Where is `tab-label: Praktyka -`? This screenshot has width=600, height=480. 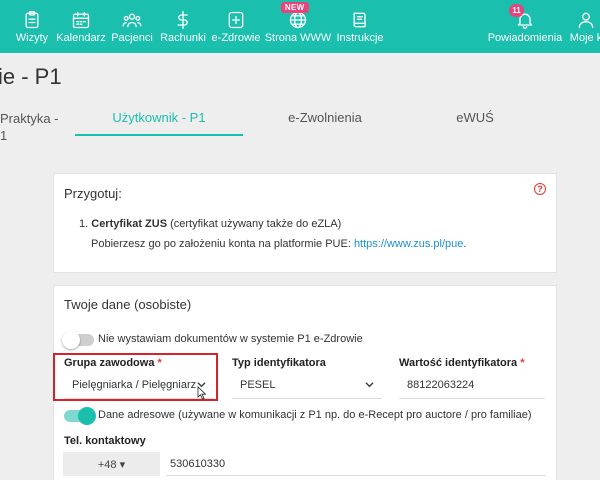 tab-label: Praktyka - is located at coordinates (29, 118).